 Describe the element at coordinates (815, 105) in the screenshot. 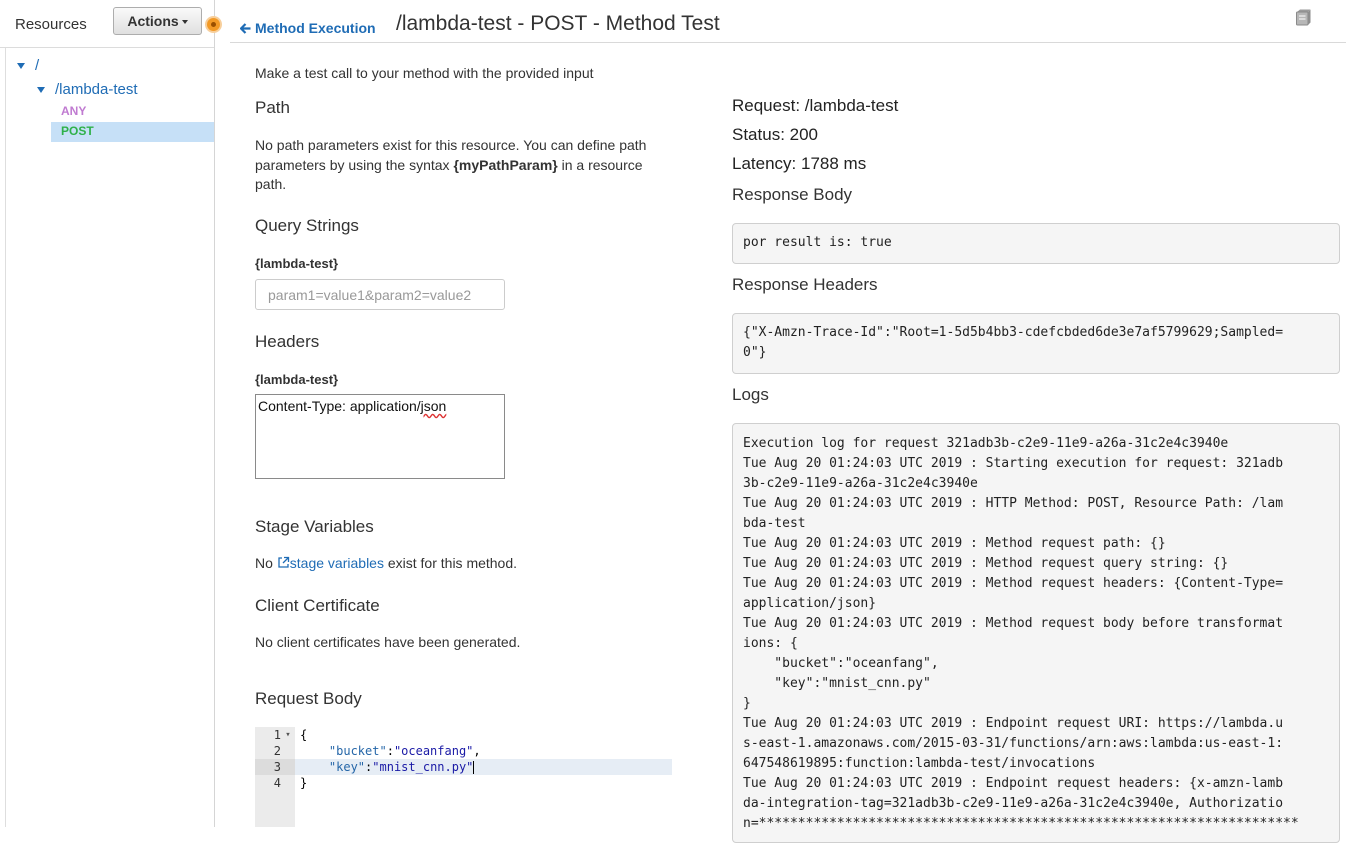

I see `request-path-result: Request: /lambda-test` at that location.